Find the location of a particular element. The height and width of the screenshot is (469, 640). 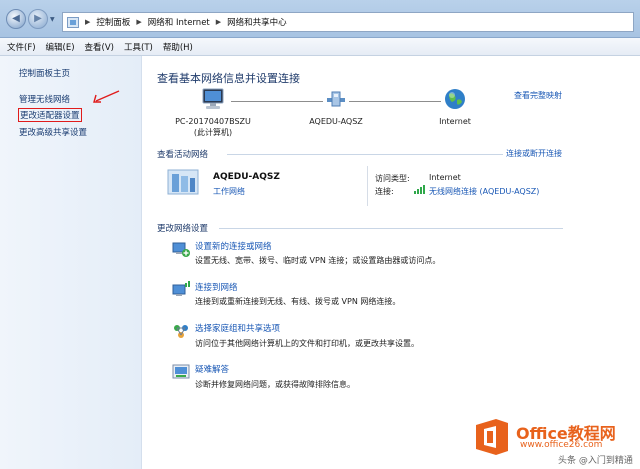

computer-icon is located at coordinates (213, 98).